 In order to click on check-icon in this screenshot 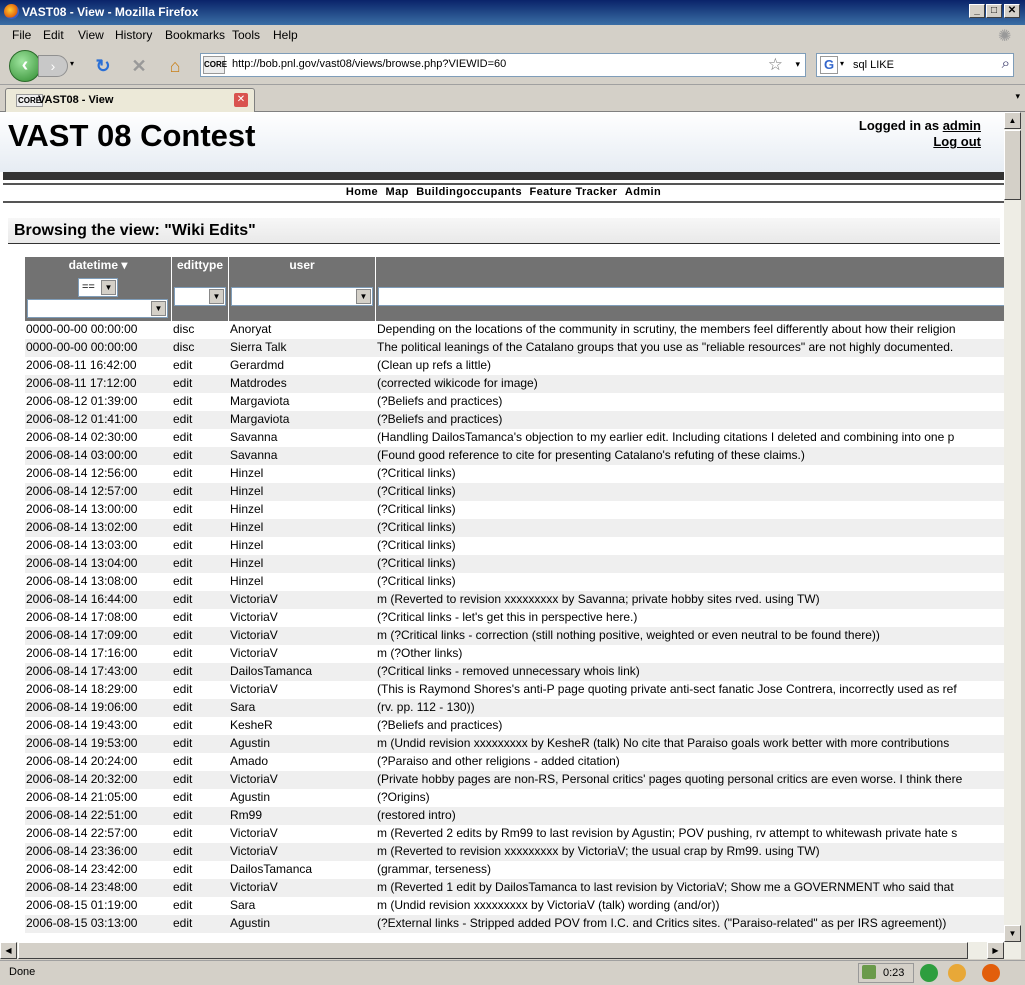, I will do `click(929, 973)`.